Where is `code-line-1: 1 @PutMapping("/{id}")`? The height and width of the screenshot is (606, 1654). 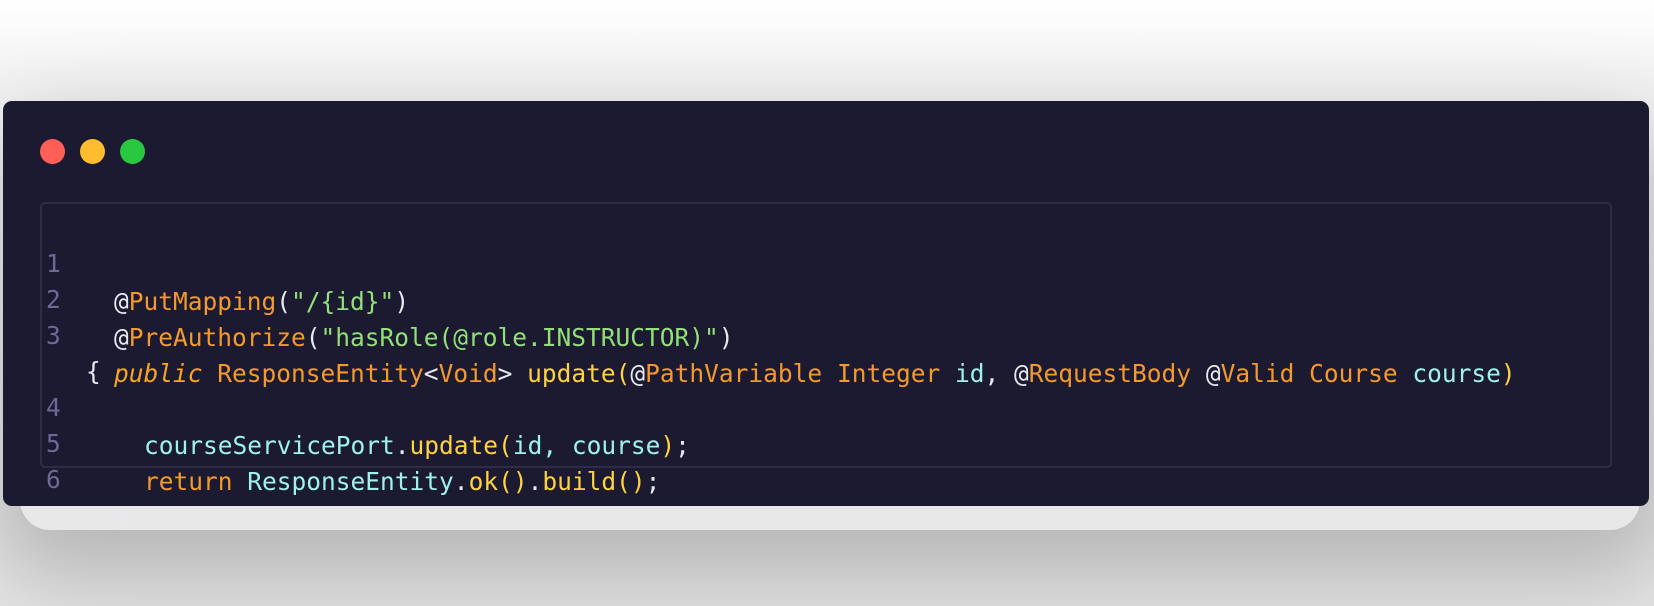 code-line-1: 1 @PutMapping("/{id}") is located at coordinates (225, 261).